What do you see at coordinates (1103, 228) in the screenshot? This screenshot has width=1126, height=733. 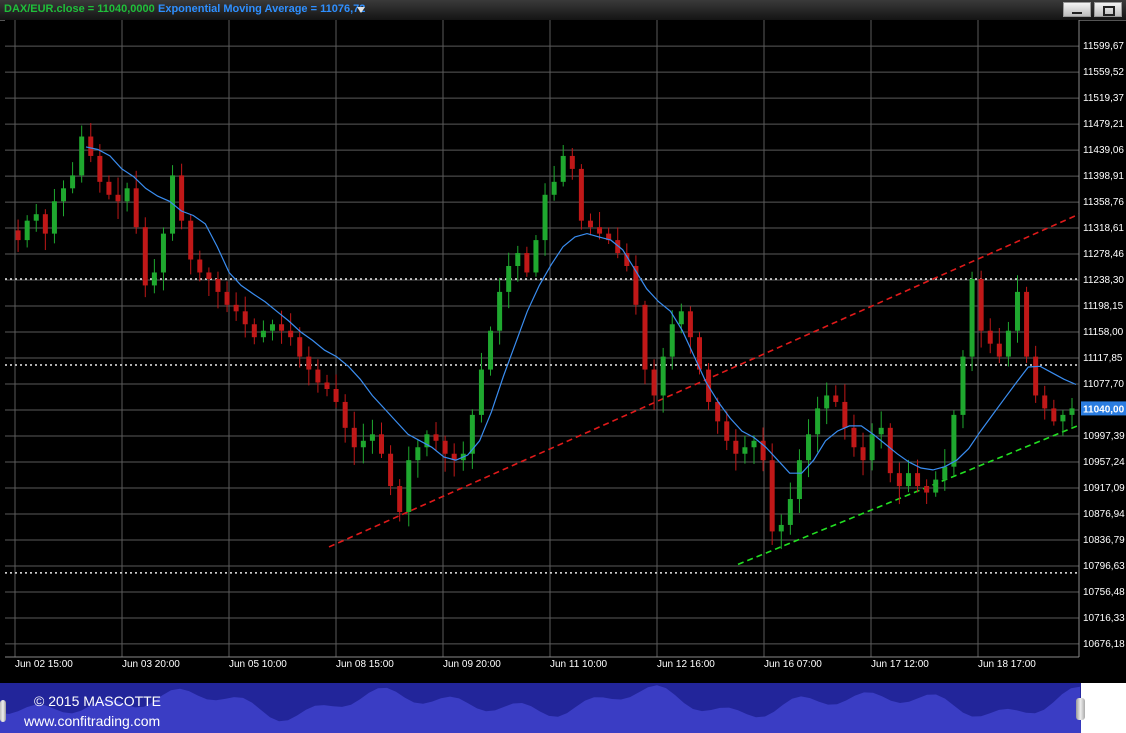 I see `y-tick-label: 11318,61` at bounding box center [1103, 228].